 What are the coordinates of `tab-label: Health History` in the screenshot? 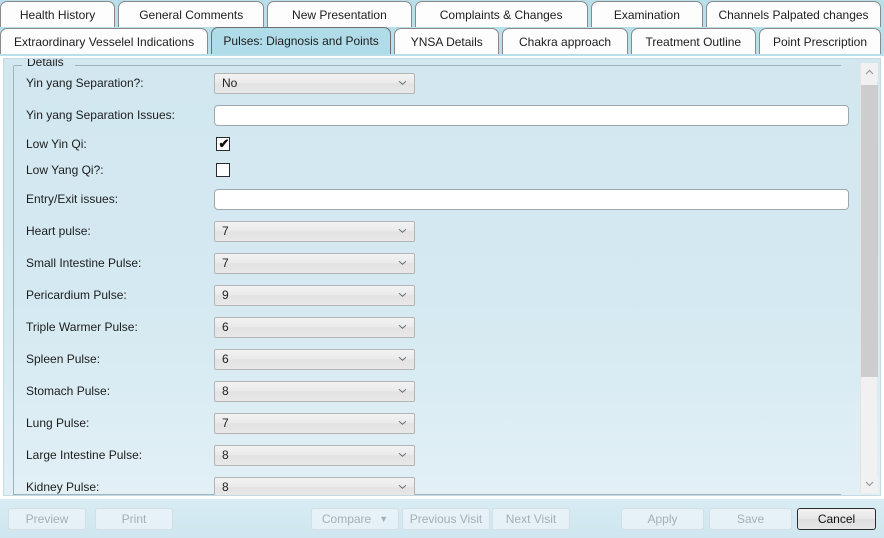 It's located at (57, 14).